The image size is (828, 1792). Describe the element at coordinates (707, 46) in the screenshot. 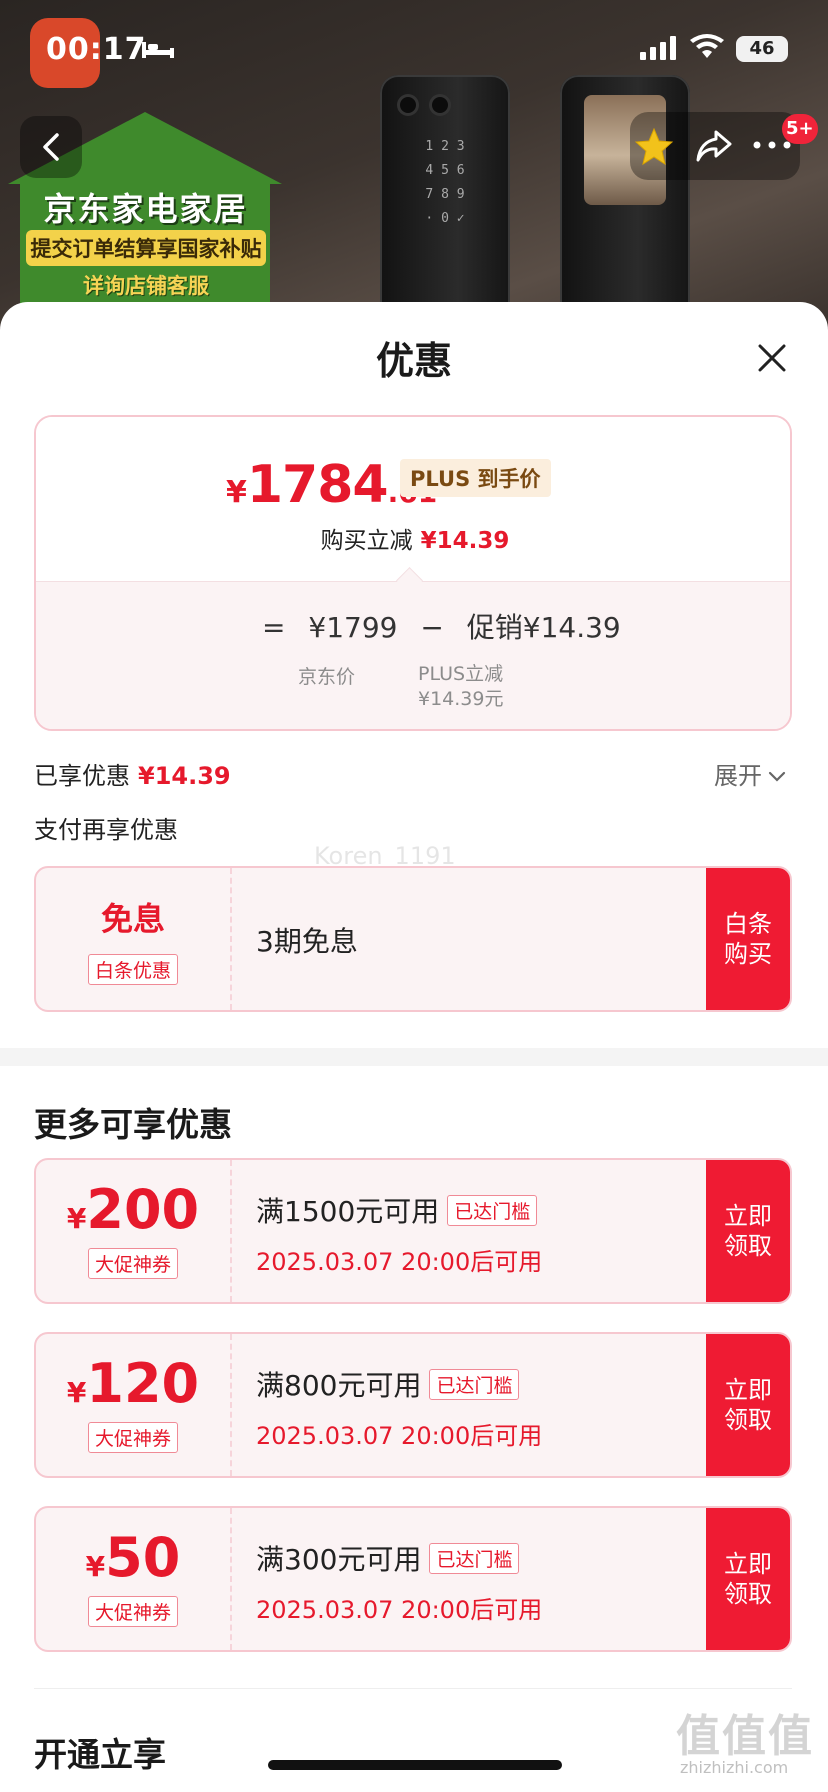

I see `wifi-icon` at that location.